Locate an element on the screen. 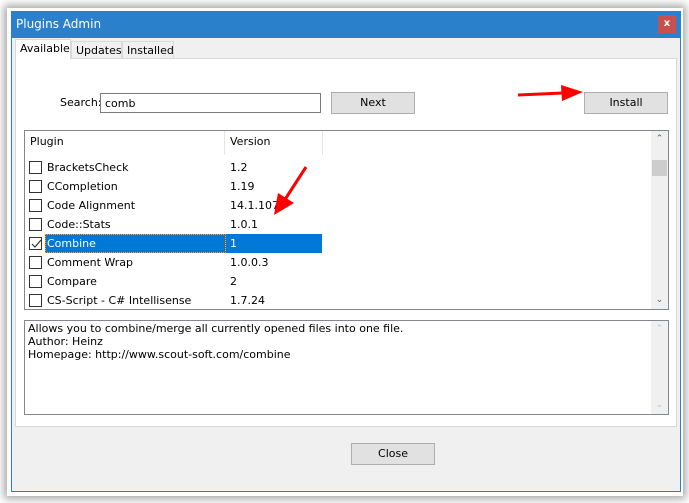 This screenshot has width=689, height=503. plugin-name: CS-Script - C# Intellisense is located at coordinates (119, 300).